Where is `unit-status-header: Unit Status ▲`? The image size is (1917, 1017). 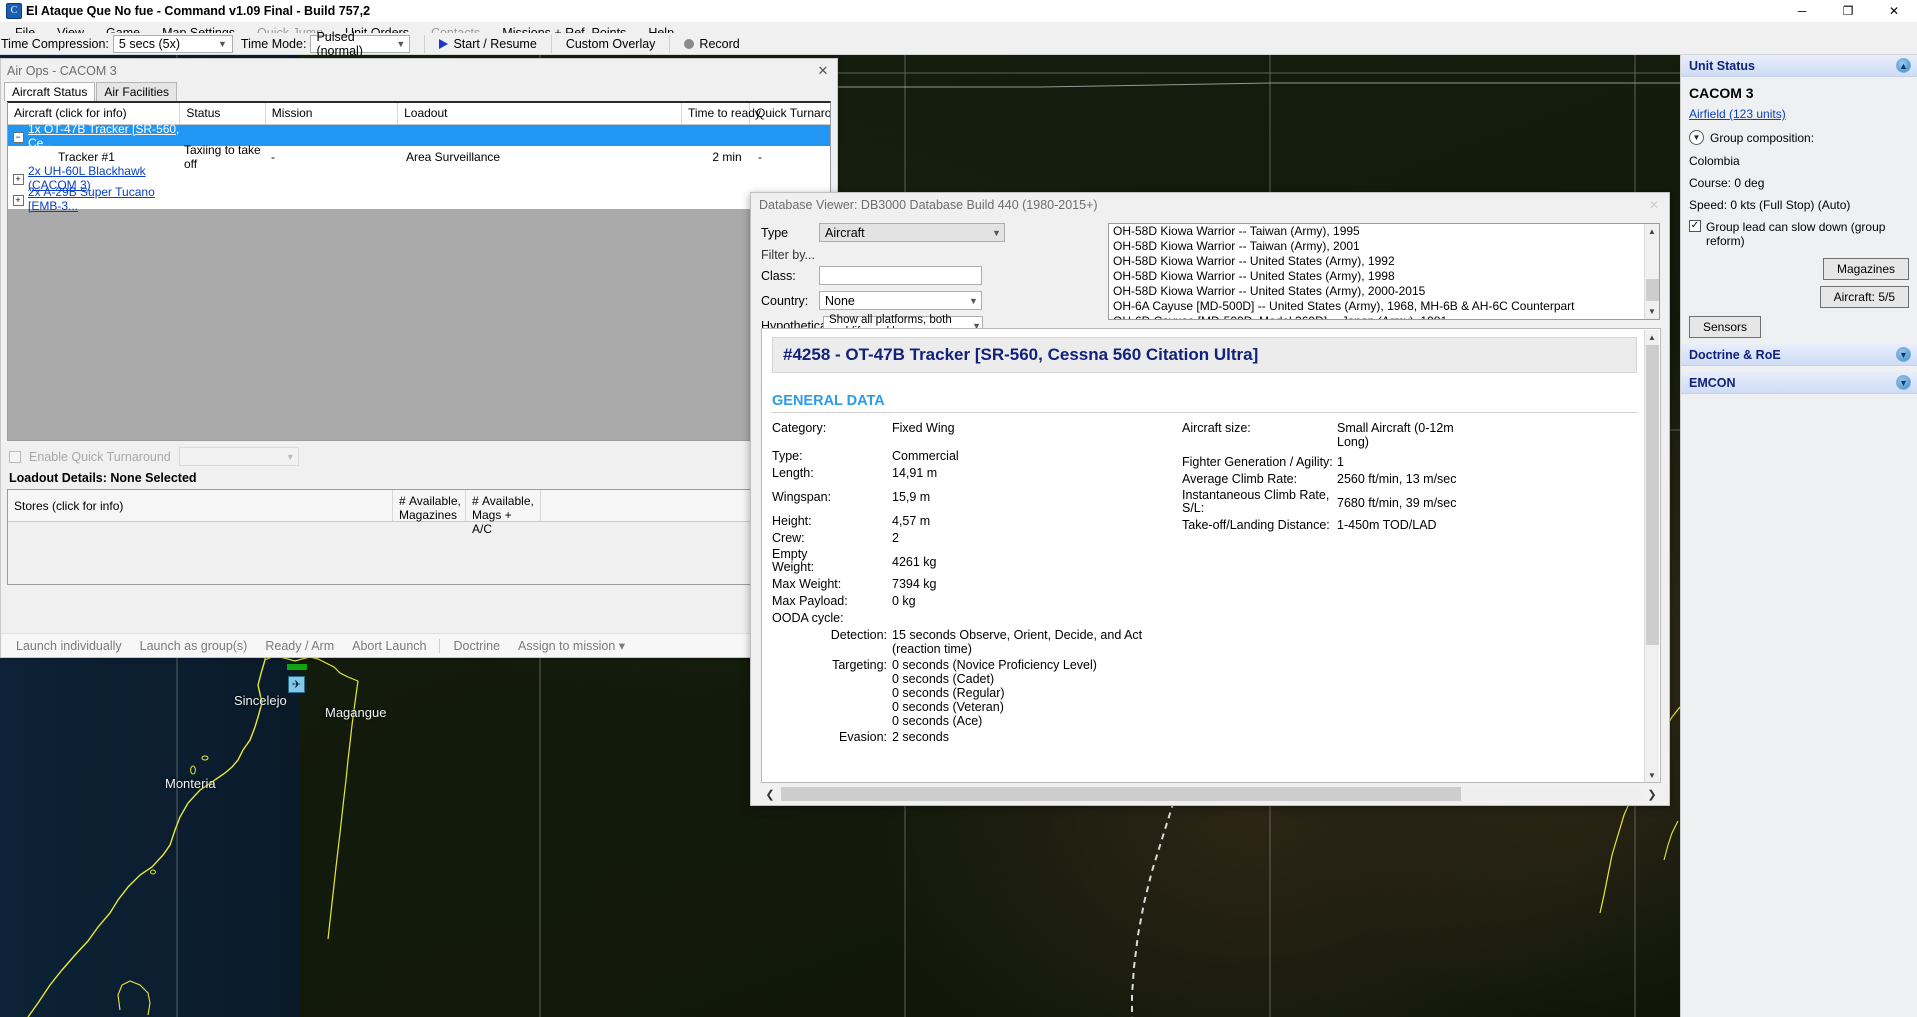 unit-status-header: Unit Status ▲ is located at coordinates (1799, 66).